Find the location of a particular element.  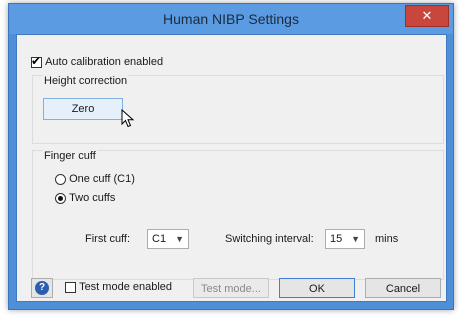

switching-interval-value: 15 is located at coordinates (336, 239).